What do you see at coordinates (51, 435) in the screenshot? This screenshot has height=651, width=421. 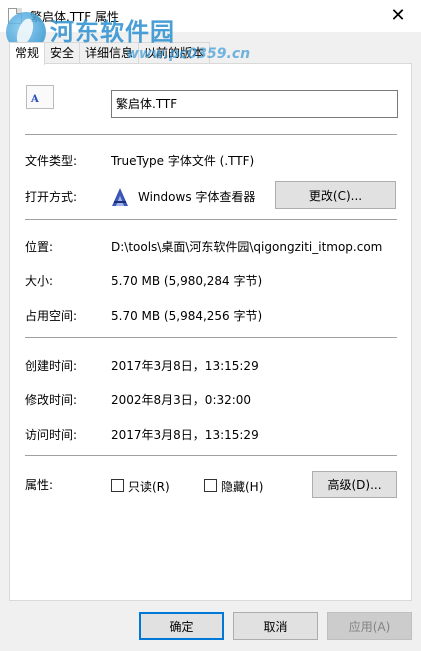 I see `accessed-label: 访问时间:` at bounding box center [51, 435].